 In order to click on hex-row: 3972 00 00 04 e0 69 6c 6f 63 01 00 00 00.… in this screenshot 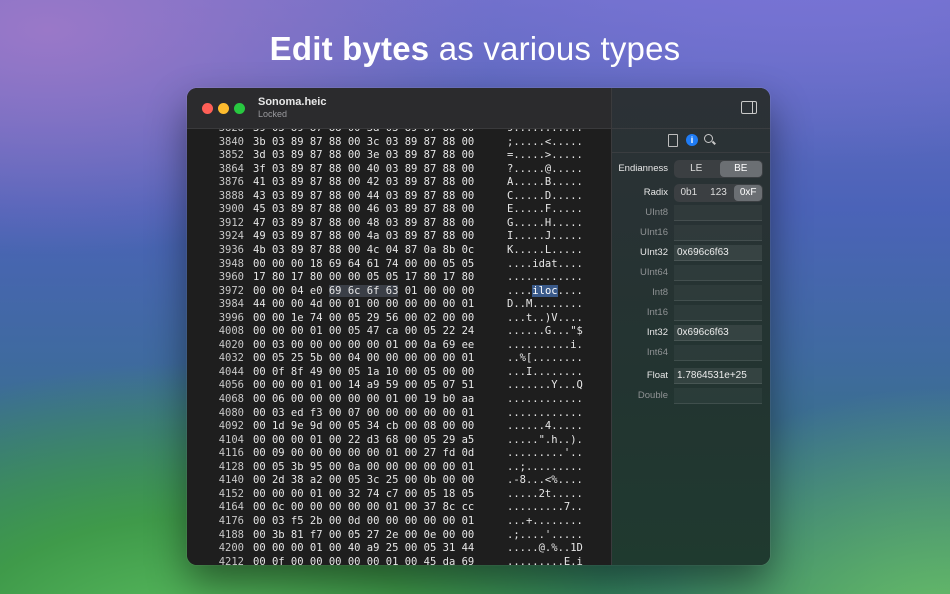, I will do `click(399, 291)`.